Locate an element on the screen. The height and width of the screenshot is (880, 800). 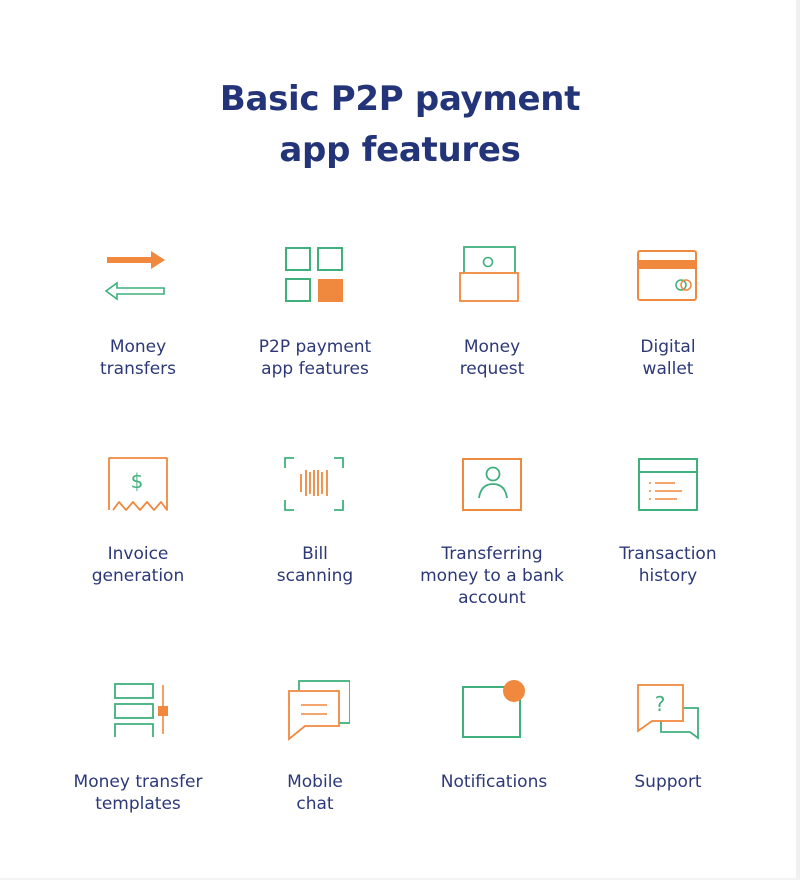
credit-card-icon is located at coordinates (668, 275).